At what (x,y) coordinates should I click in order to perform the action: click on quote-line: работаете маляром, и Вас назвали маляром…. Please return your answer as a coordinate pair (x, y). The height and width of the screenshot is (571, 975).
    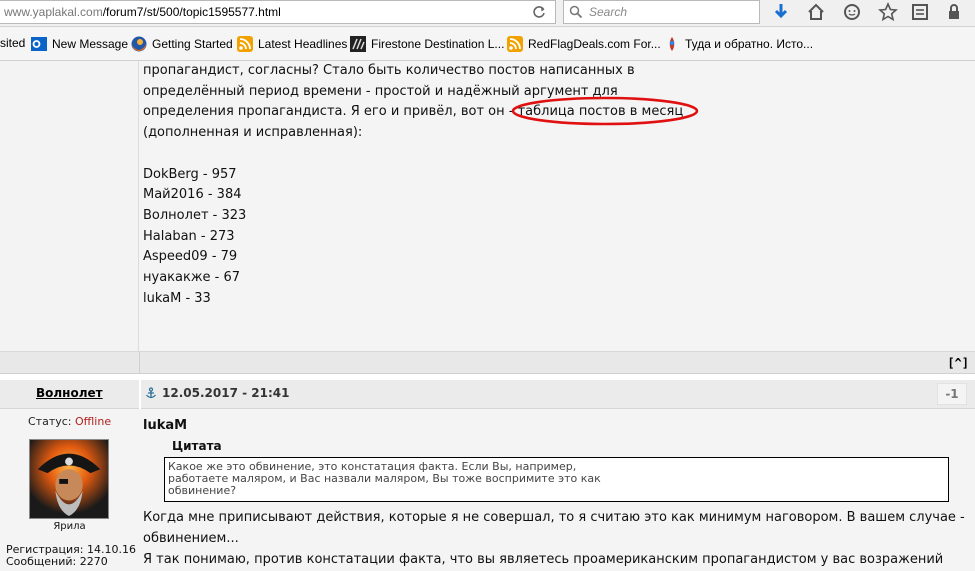
    Looking at the image, I should click on (384, 478).